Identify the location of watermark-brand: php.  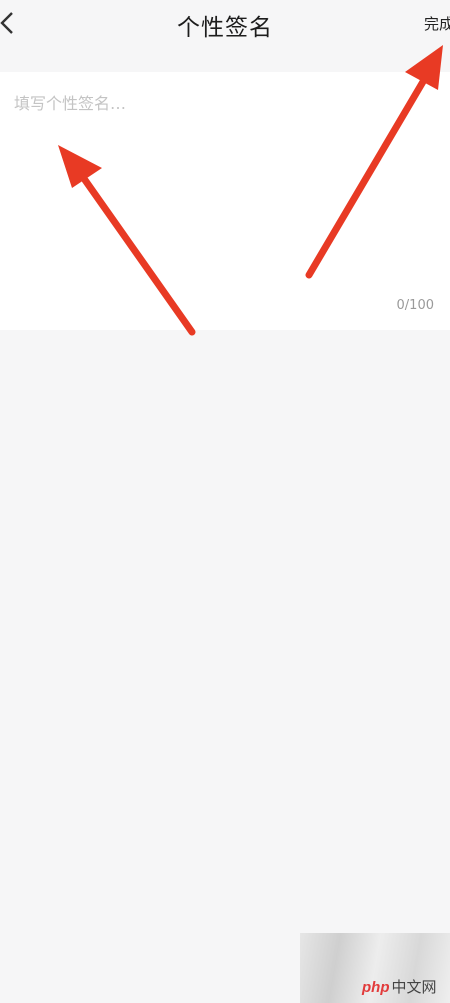
(376, 987).